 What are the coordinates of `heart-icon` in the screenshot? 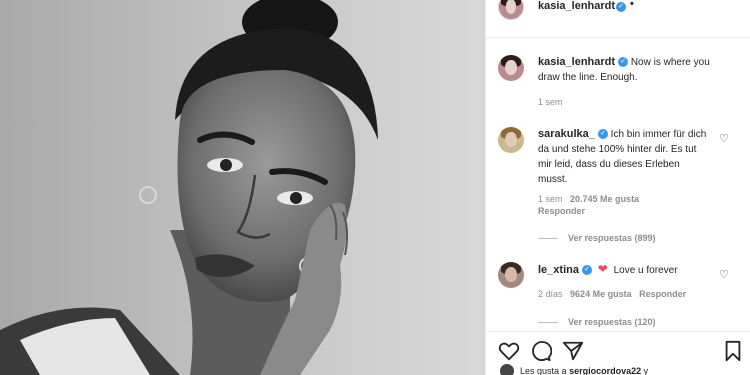 It's located at (509, 351).